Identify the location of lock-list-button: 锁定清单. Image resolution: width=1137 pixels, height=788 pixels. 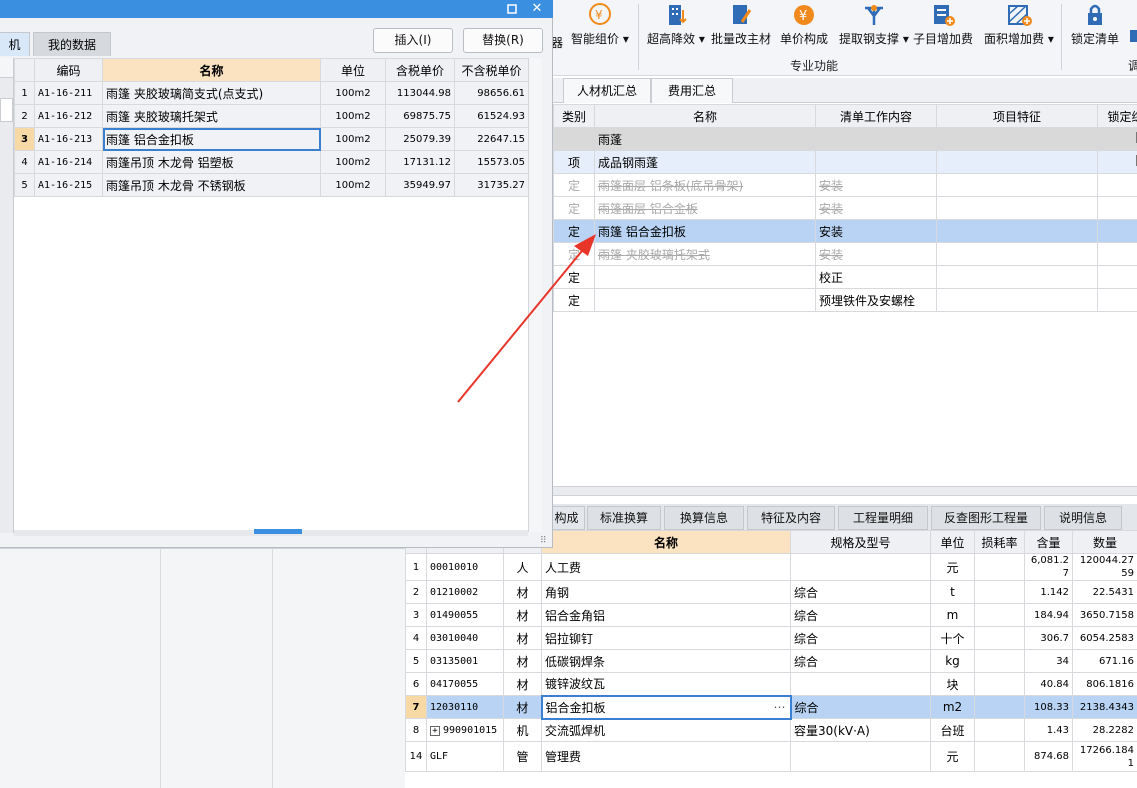
(1095, 26).